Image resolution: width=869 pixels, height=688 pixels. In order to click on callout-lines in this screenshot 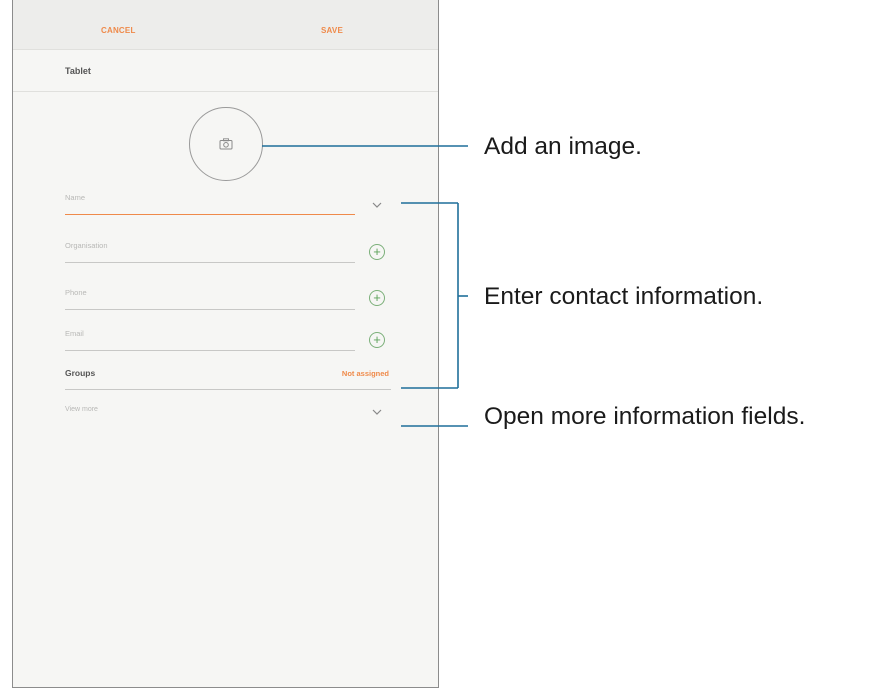, I will do `click(365, 286)`.